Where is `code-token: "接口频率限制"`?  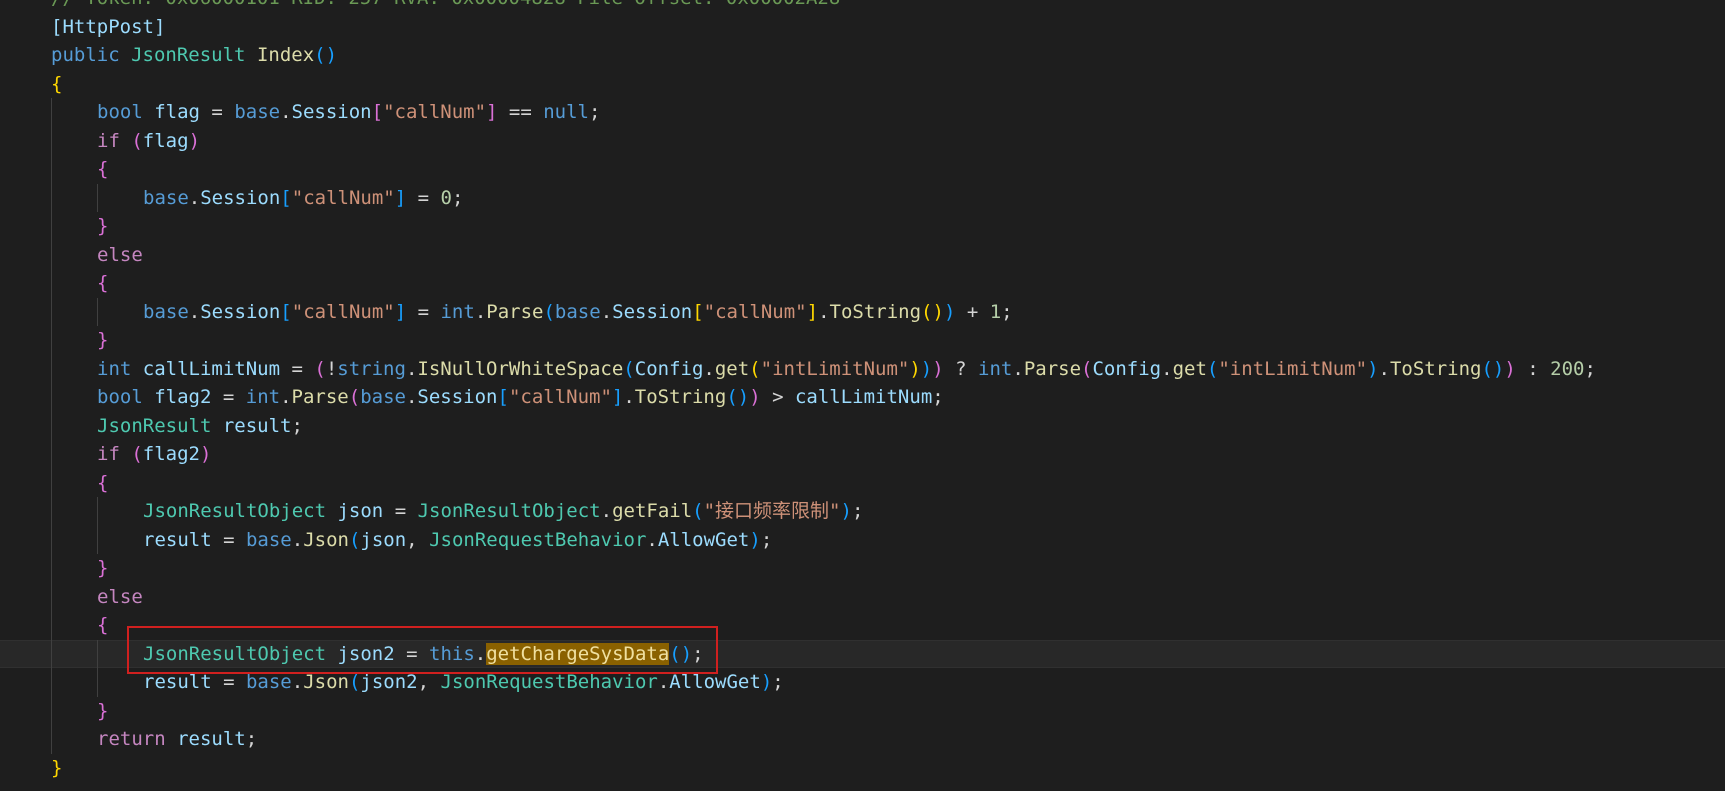 code-token: "接口频率限制" is located at coordinates (772, 511).